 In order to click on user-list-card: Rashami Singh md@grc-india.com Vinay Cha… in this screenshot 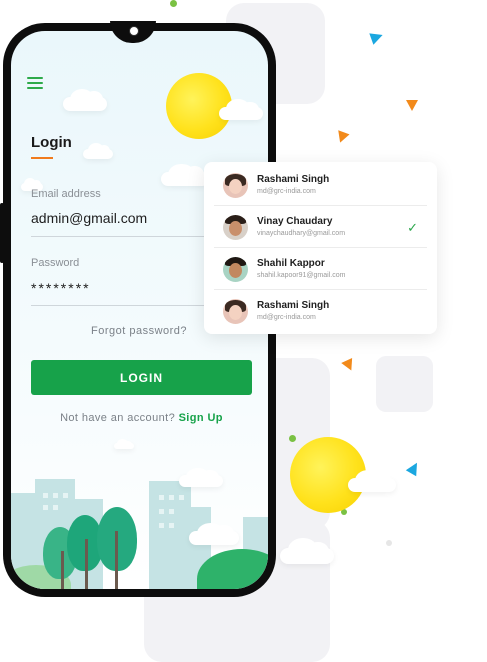, I will do `click(320, 248)`.